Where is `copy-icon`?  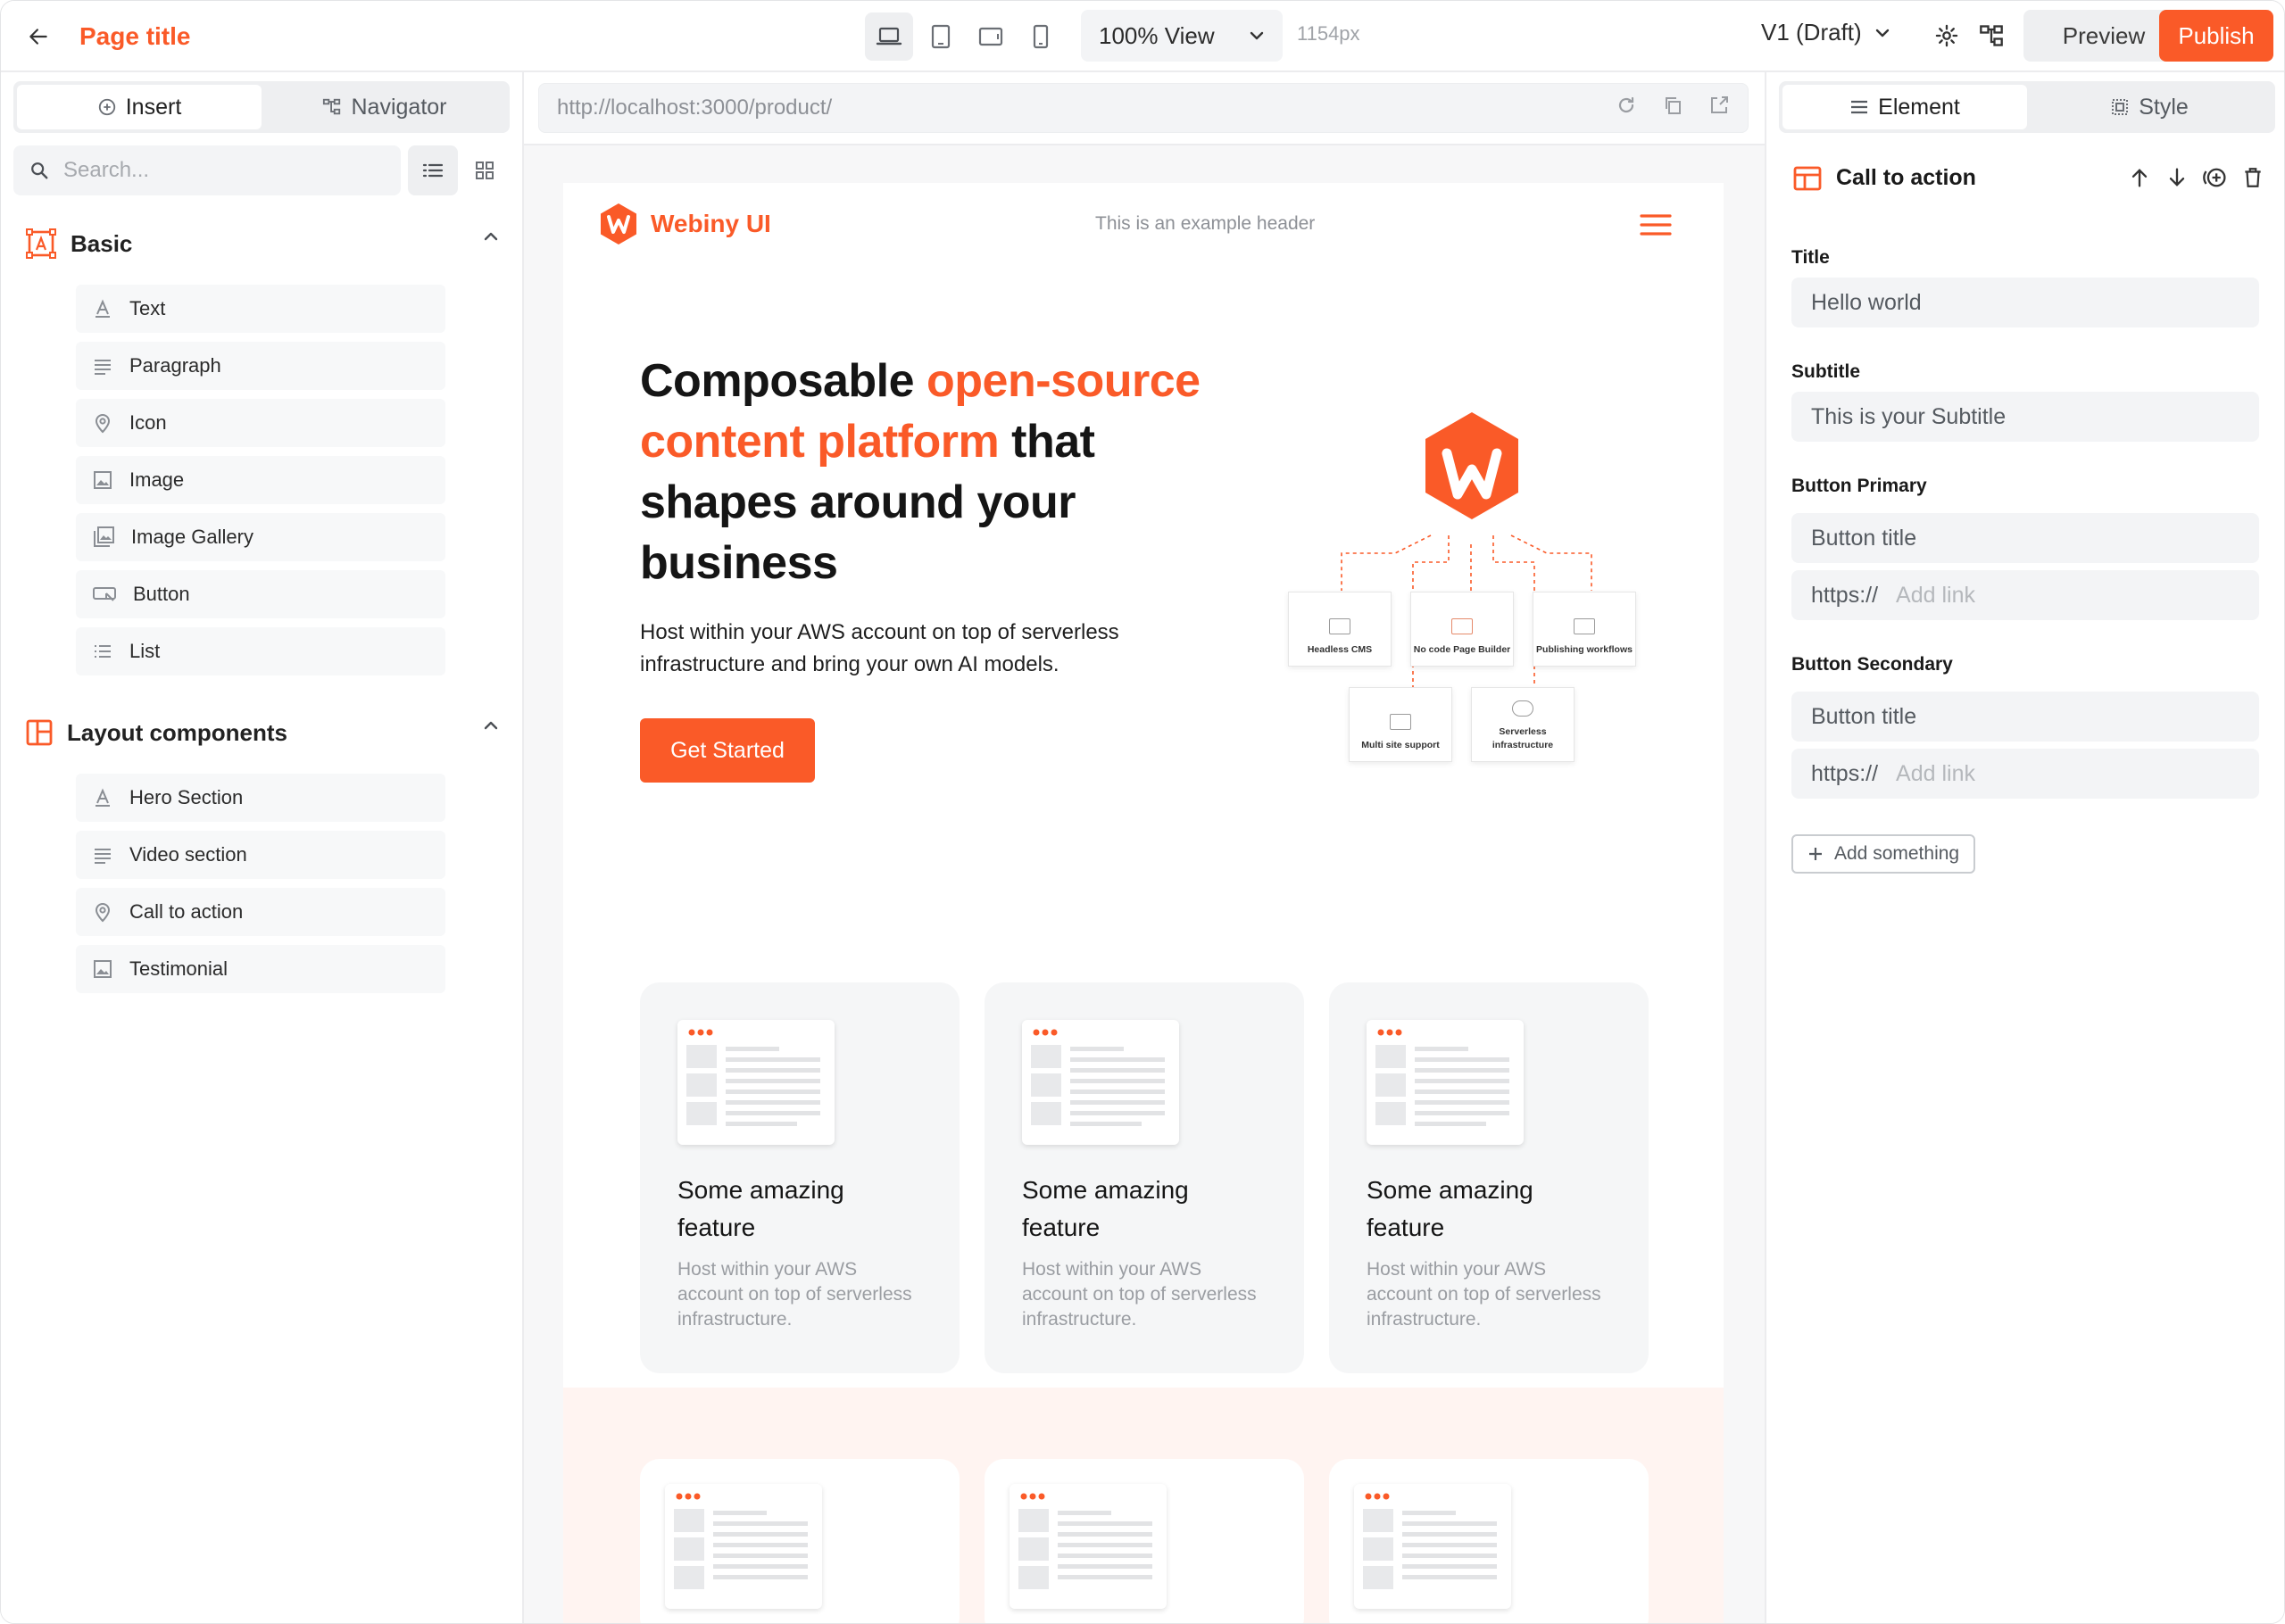 copy-icon is located at coordinates (1672, 105).